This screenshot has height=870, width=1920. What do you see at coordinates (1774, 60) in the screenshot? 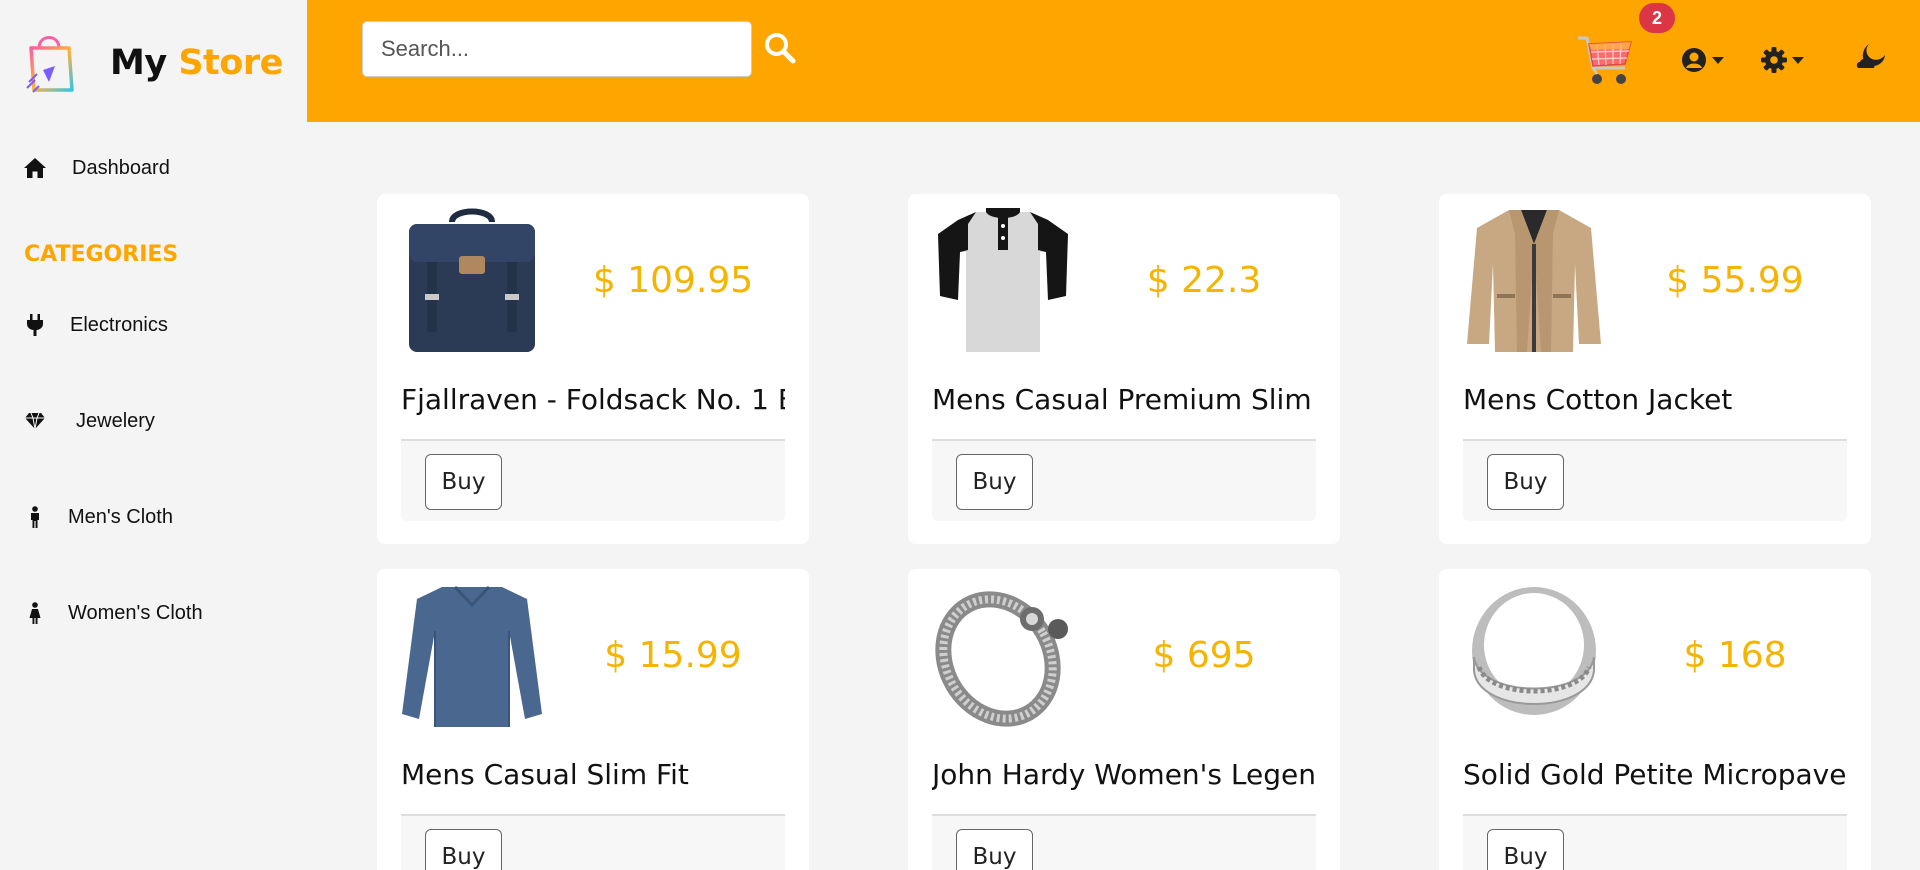
I see `gear-icon` at bounding box center [1774, 60].